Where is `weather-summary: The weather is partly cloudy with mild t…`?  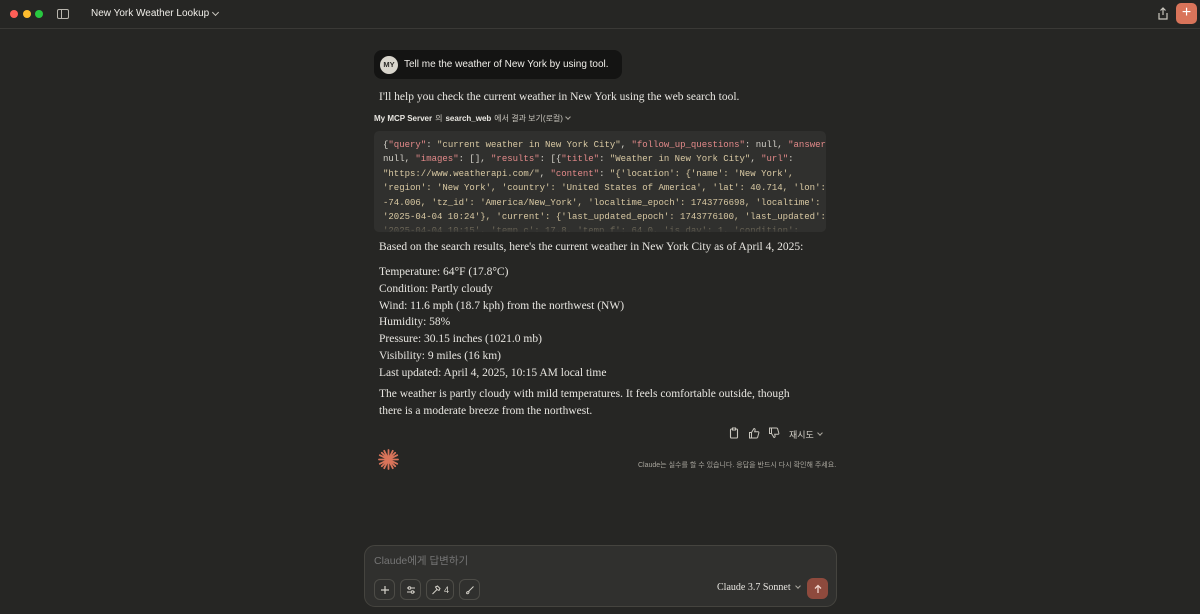
weather-summary: The weather is partly cloudy with mild t… is located at coordinates (584, 402).